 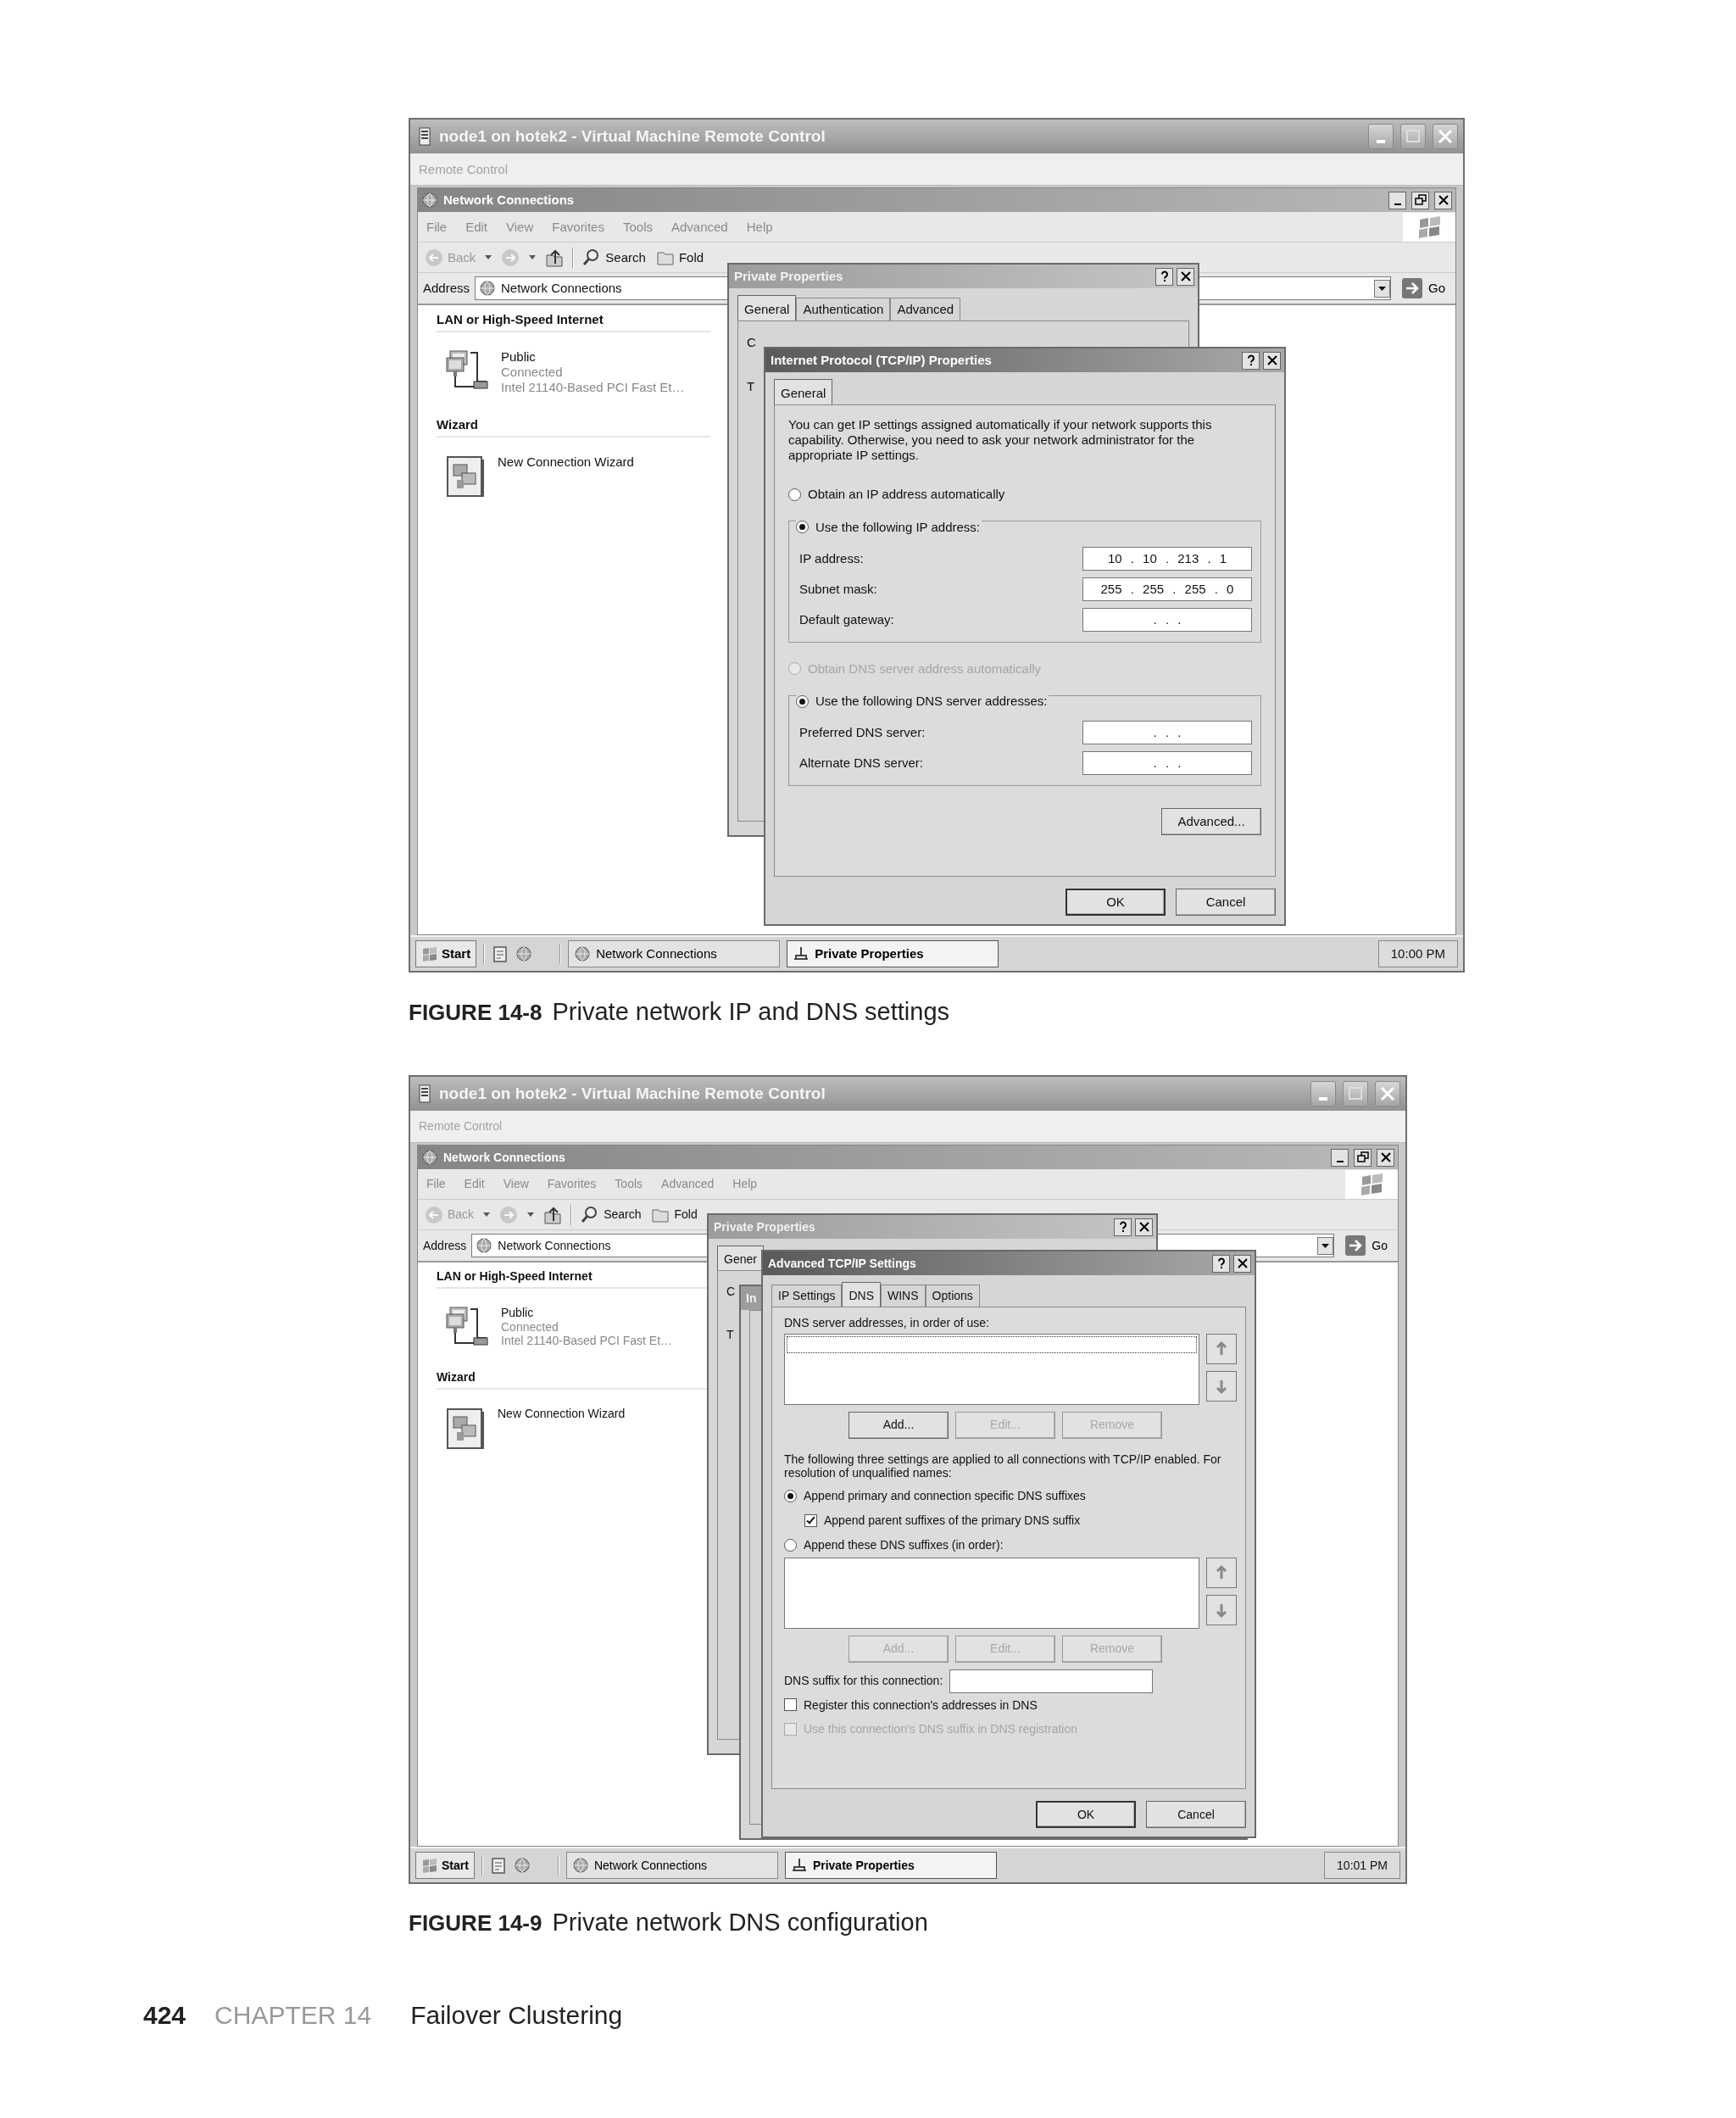 I want to click on radio-label: Append these DNS suffixes (in order):, so click(x=904, y=1544).